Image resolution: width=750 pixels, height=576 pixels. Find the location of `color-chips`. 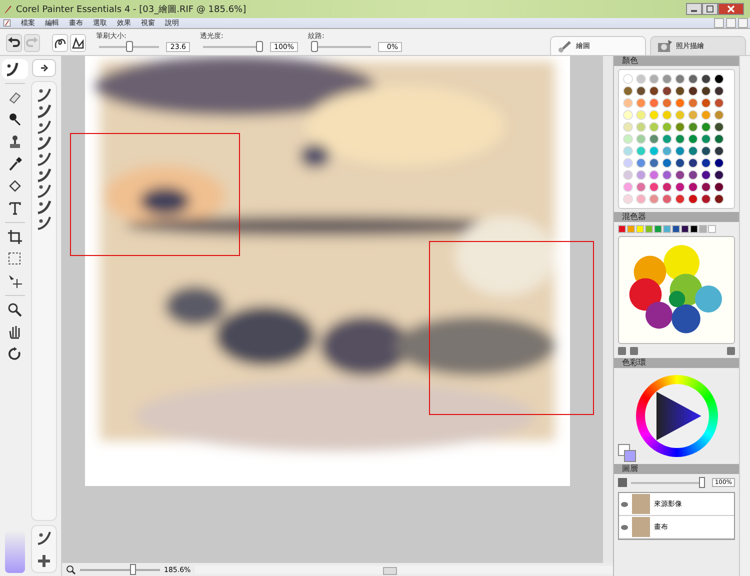

color-chips is located at coordinates (627, 453).